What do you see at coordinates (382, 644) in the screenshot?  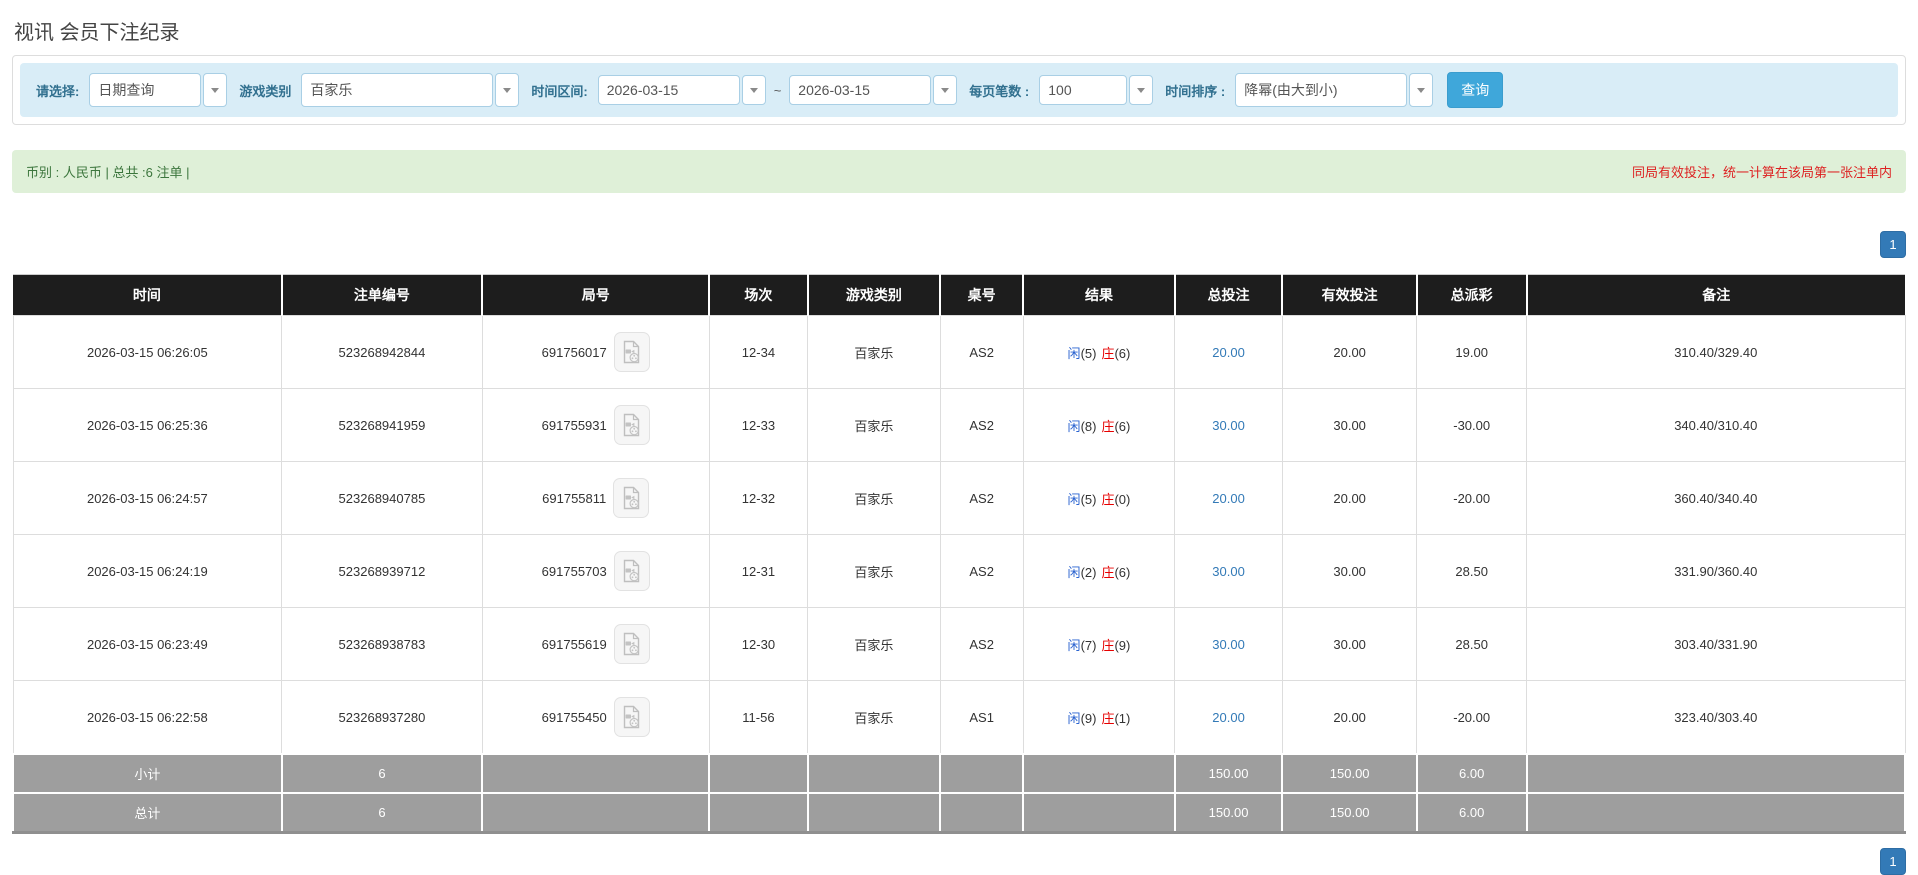 I see `cell-bet-id: 523268938783` at bounding box center [382, 644].